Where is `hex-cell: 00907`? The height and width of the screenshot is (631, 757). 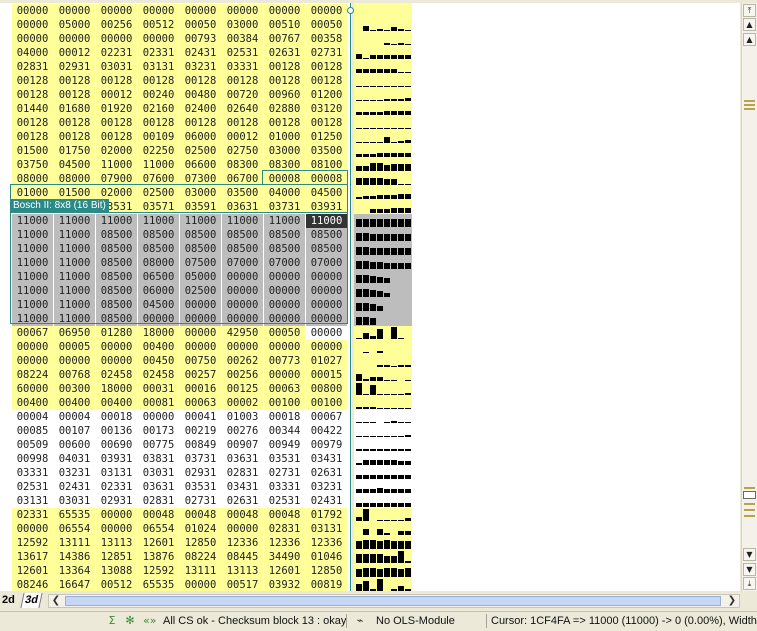
hex-cell: 00907 is located at coordinates (242, 445).